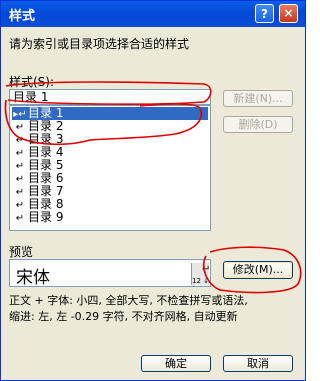 This screenshot has height=381, width=320. I want to click on styles-label: 样式(S):, so click(32, 82).